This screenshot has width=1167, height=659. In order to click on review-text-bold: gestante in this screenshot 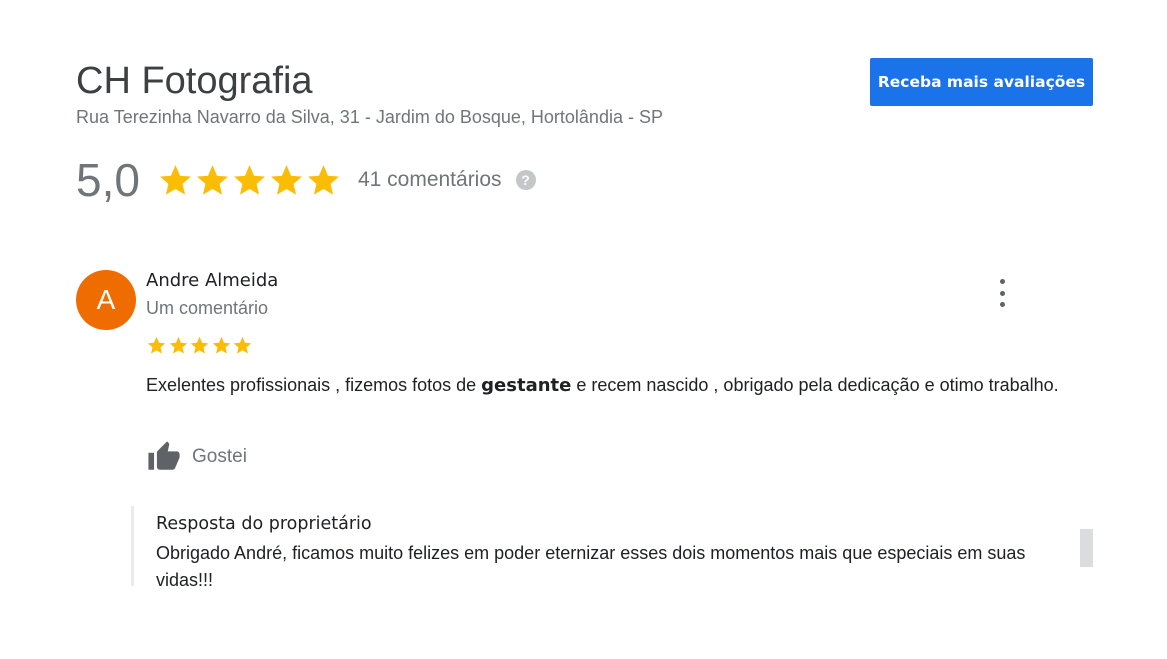, I will do `click(526, 385)`.